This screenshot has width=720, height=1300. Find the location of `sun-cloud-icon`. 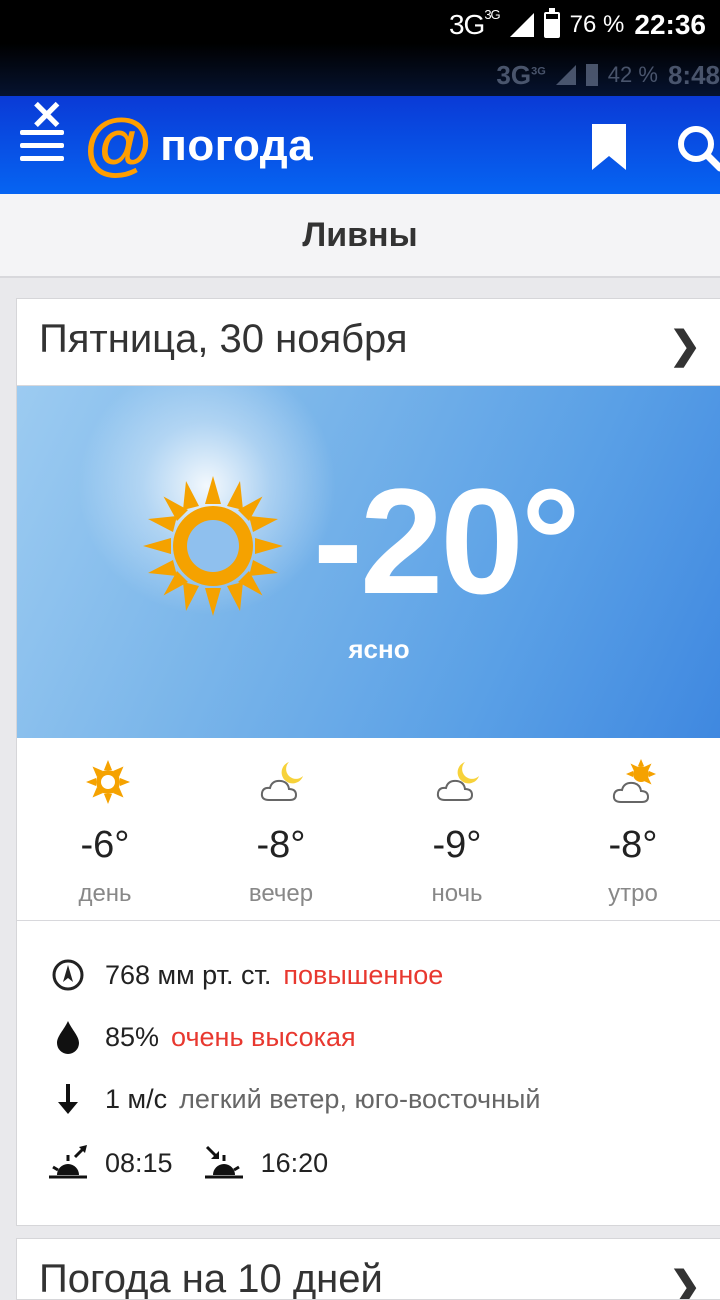

sun-cloud-icon is located at coordinates (634, 781).